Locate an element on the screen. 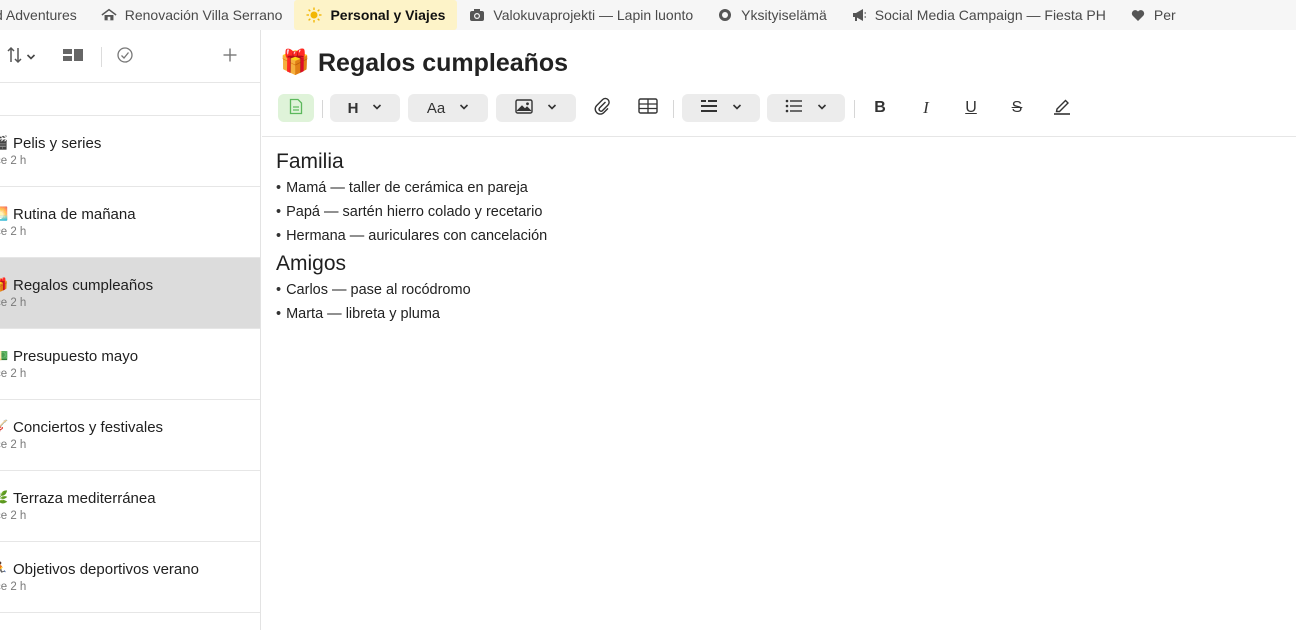 The image size is (1296, 630). note-title: Regalos cumpleaños is located at coordinates (83, 285).